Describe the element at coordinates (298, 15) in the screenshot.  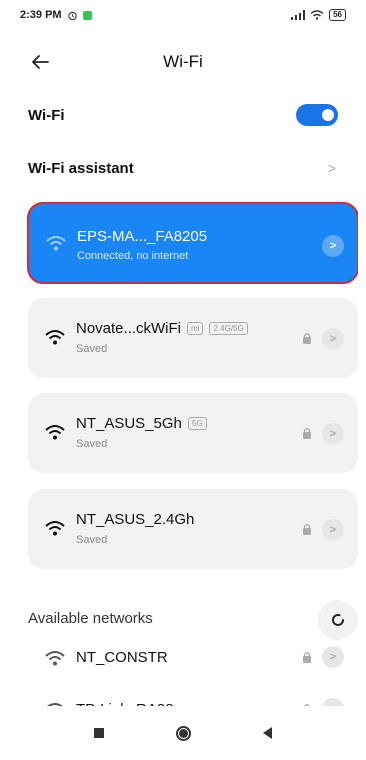
I see `signal-icon` at that location.